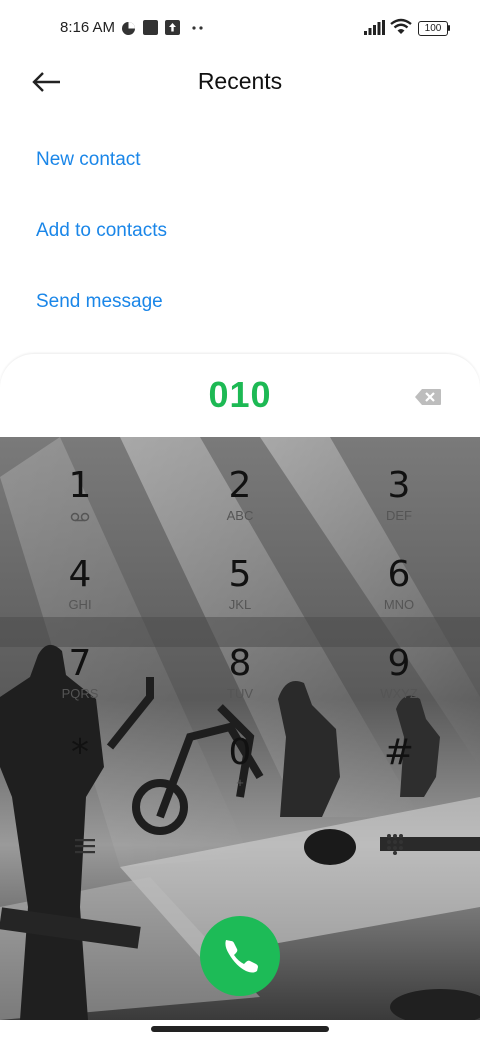  What do you see at coordinates (128, 28) in the screenshot?
I see `data-saver-icon` at bounding box center [128, 28].